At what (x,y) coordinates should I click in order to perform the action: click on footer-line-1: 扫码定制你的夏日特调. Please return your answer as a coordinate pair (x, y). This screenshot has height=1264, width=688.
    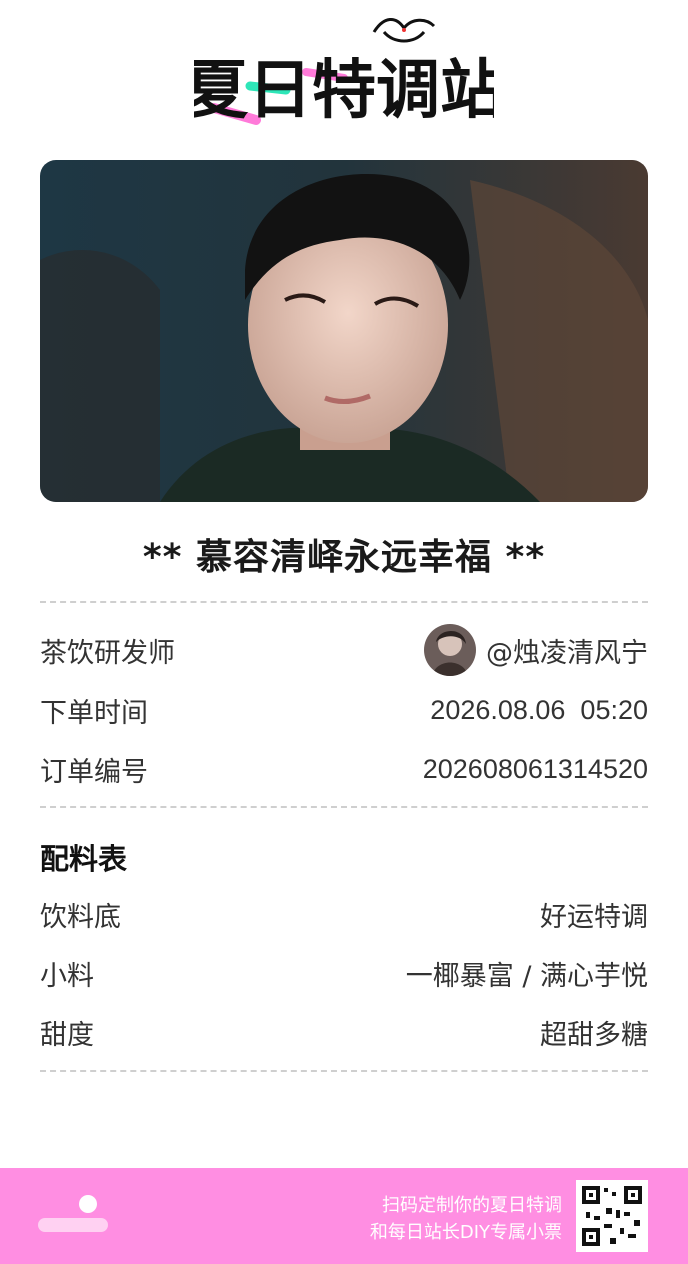
    Looking at the image, I should click on (472, 1205).